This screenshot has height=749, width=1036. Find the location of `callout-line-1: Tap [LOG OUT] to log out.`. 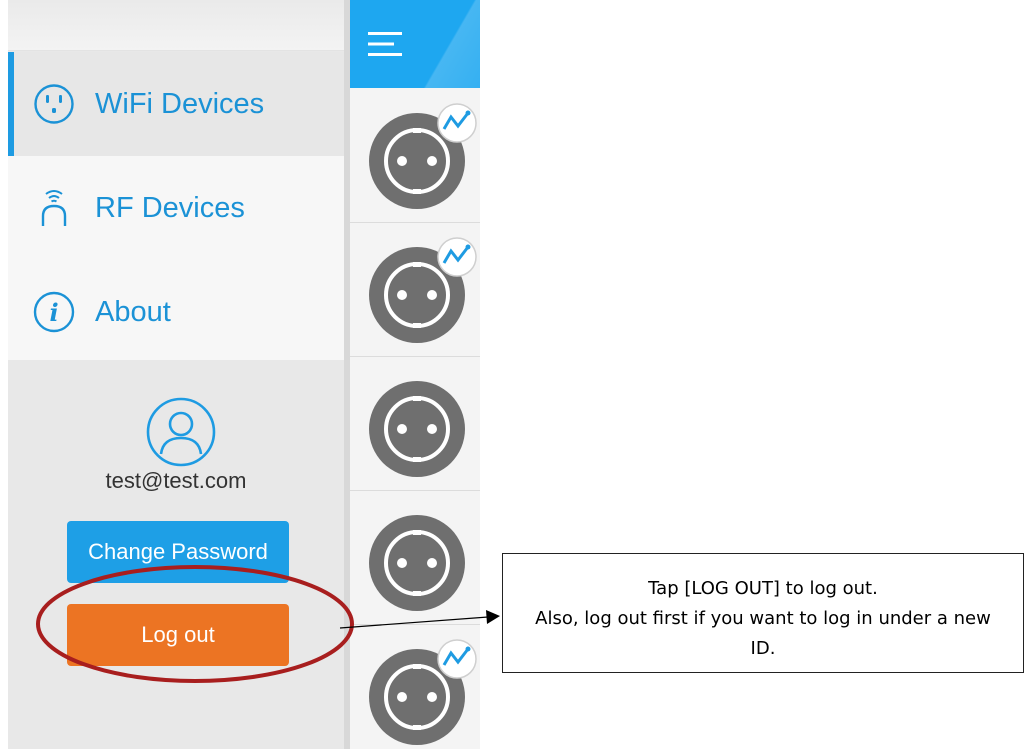

callout-line-1: Tap [LOG OUT] to log out. is located at coordinates (763, 588).